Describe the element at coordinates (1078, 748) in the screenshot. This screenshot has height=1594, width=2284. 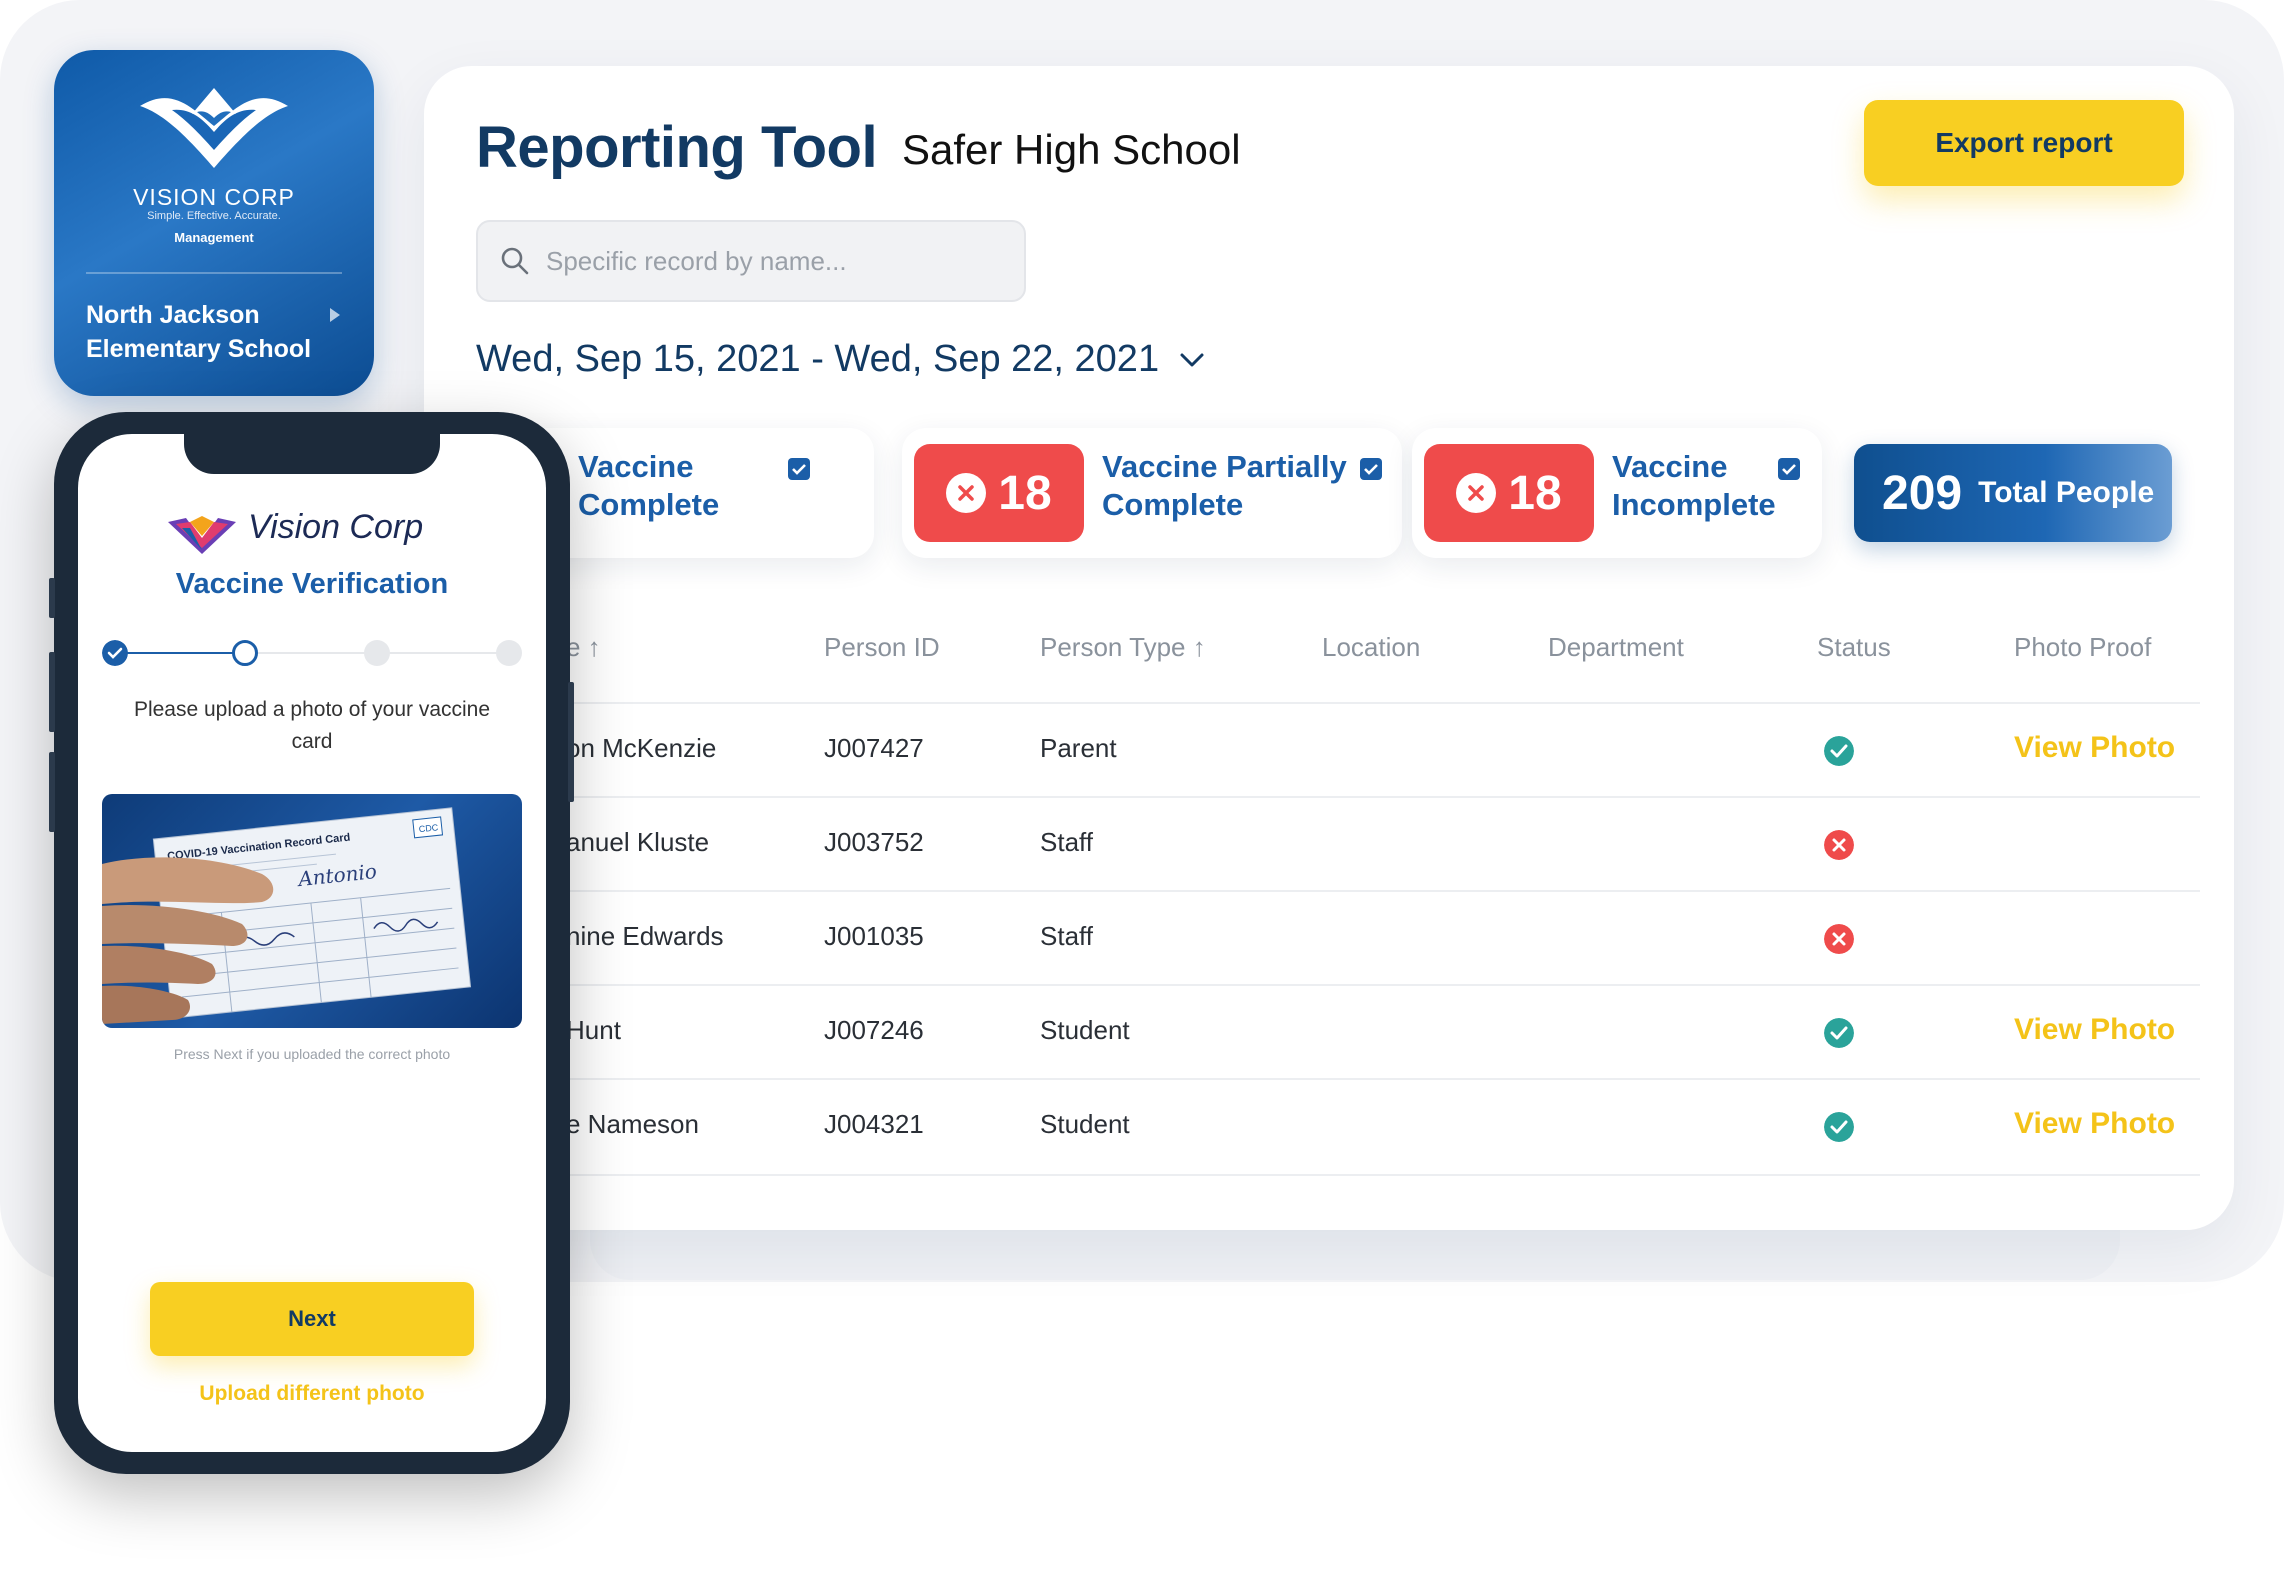
I see `cell-person-type: Parent` at that location.